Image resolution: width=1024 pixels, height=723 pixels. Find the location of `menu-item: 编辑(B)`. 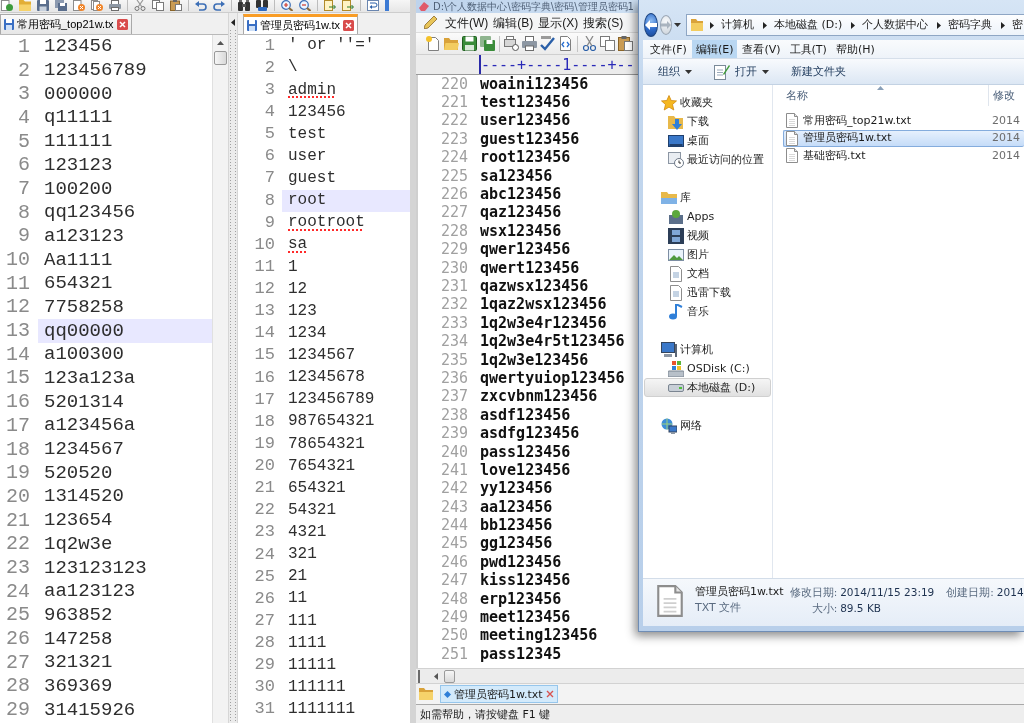

menu-item: 编辑(B) is located at coordinates (513, 22).